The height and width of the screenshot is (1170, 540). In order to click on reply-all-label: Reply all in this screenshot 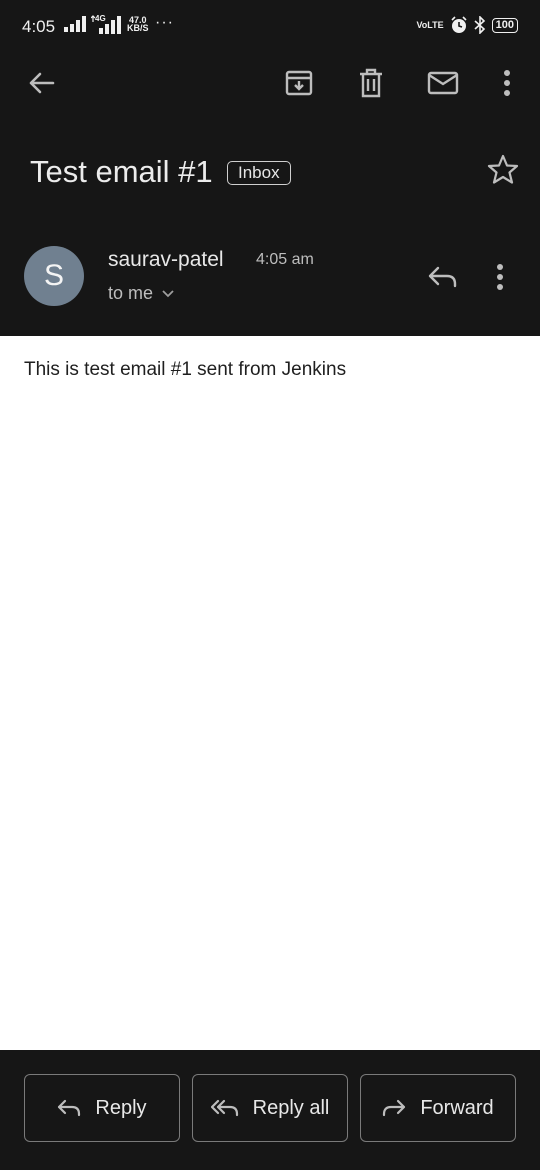, I will do `click(291, 1107)`.